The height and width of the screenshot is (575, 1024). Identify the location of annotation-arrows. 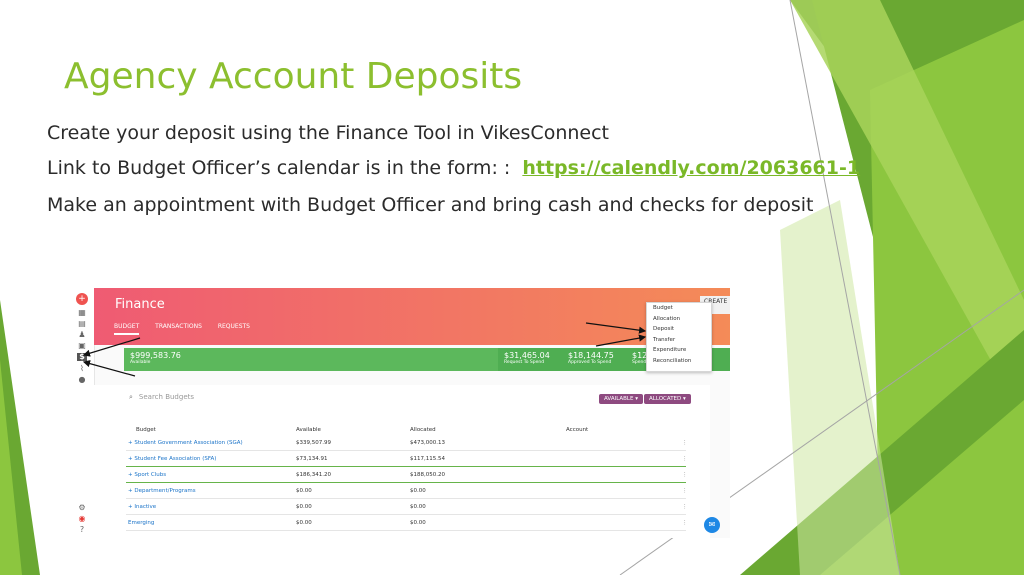
(364, 349).